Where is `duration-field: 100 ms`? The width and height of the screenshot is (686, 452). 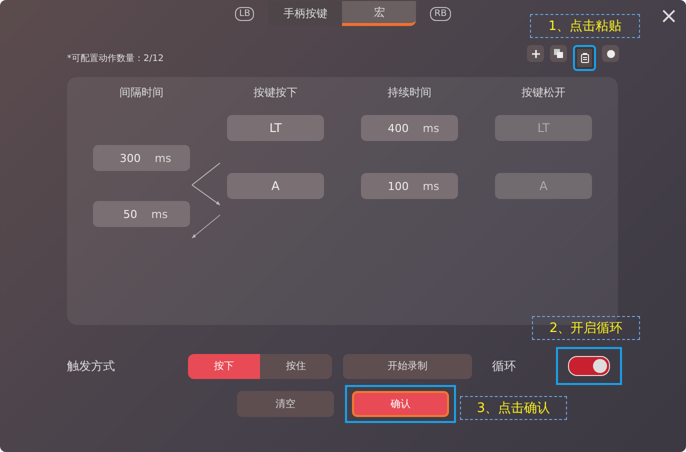 duration-field: 100 ms is located at coordinates (409, 186).